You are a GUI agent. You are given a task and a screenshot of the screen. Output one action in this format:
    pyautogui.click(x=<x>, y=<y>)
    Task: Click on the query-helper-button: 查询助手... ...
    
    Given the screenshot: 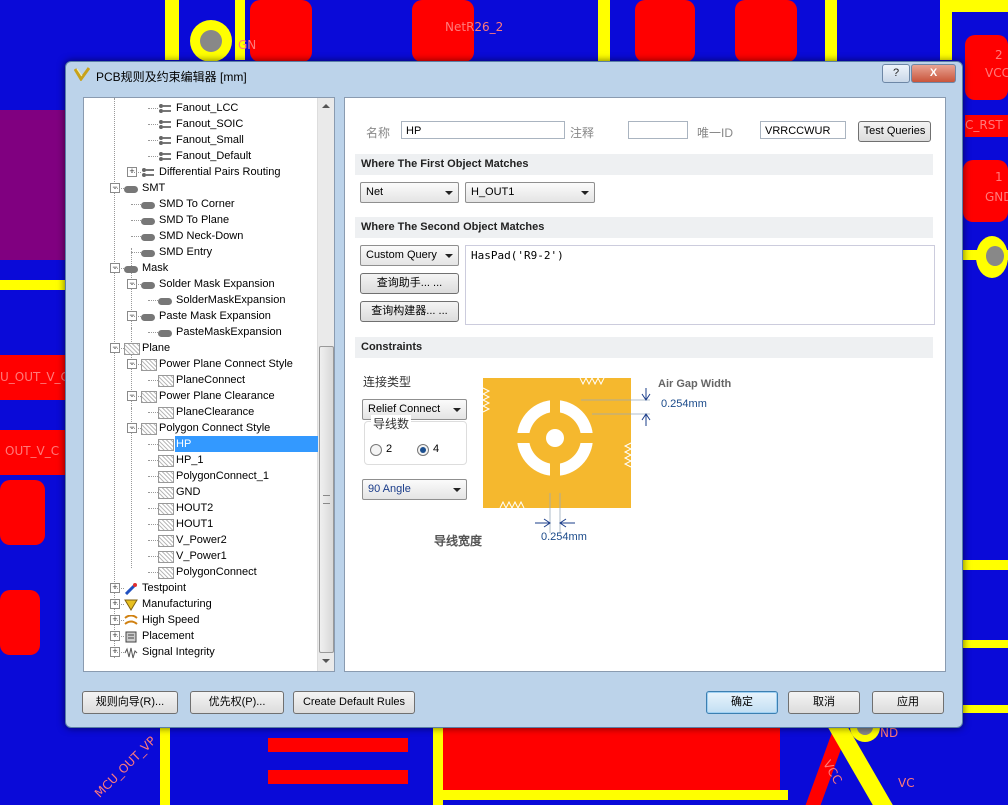 What is the action you would take?
    pyautogui.click(x=409, y=283)
    